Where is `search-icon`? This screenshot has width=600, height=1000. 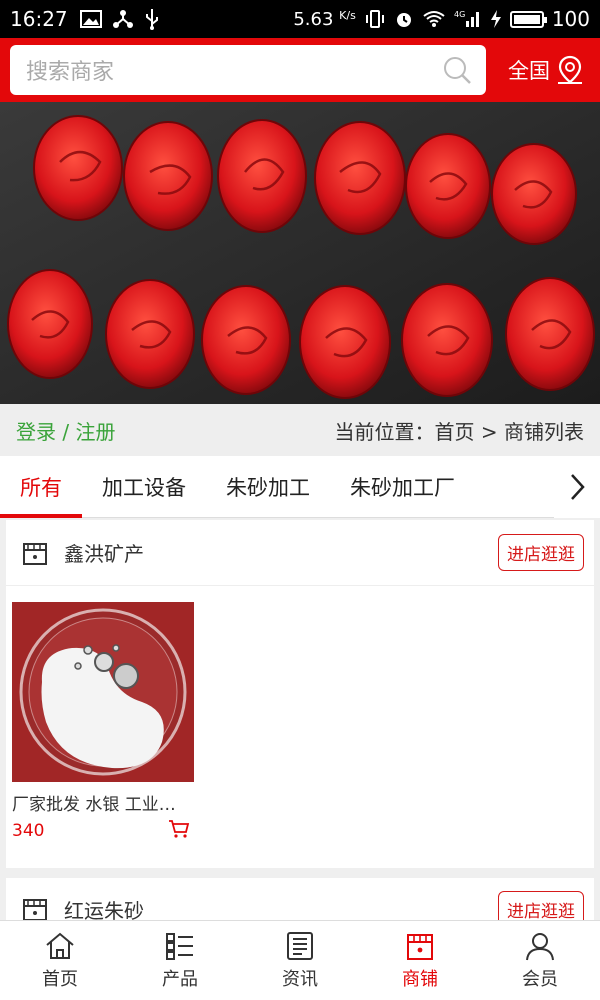
search-icon is located at coordinates (457, 70).